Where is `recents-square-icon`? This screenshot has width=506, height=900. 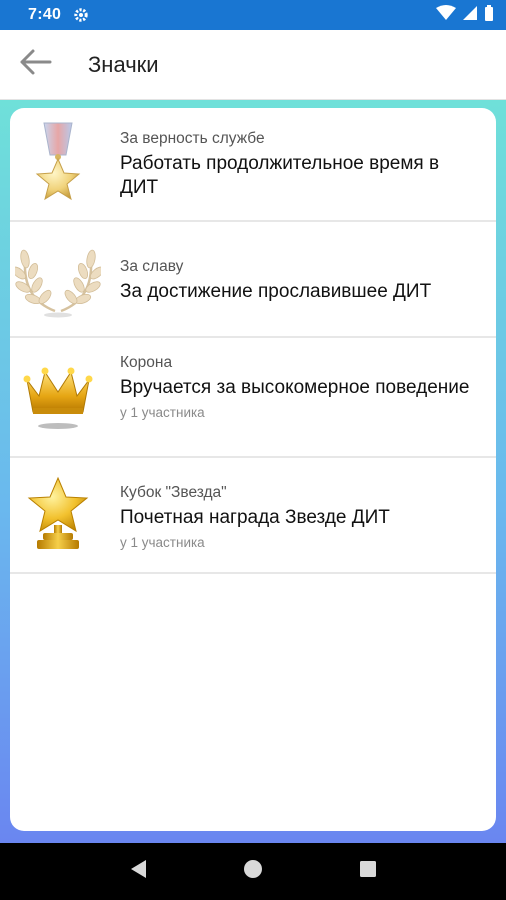 recents-square-icon is located at coordinates (368, 871).